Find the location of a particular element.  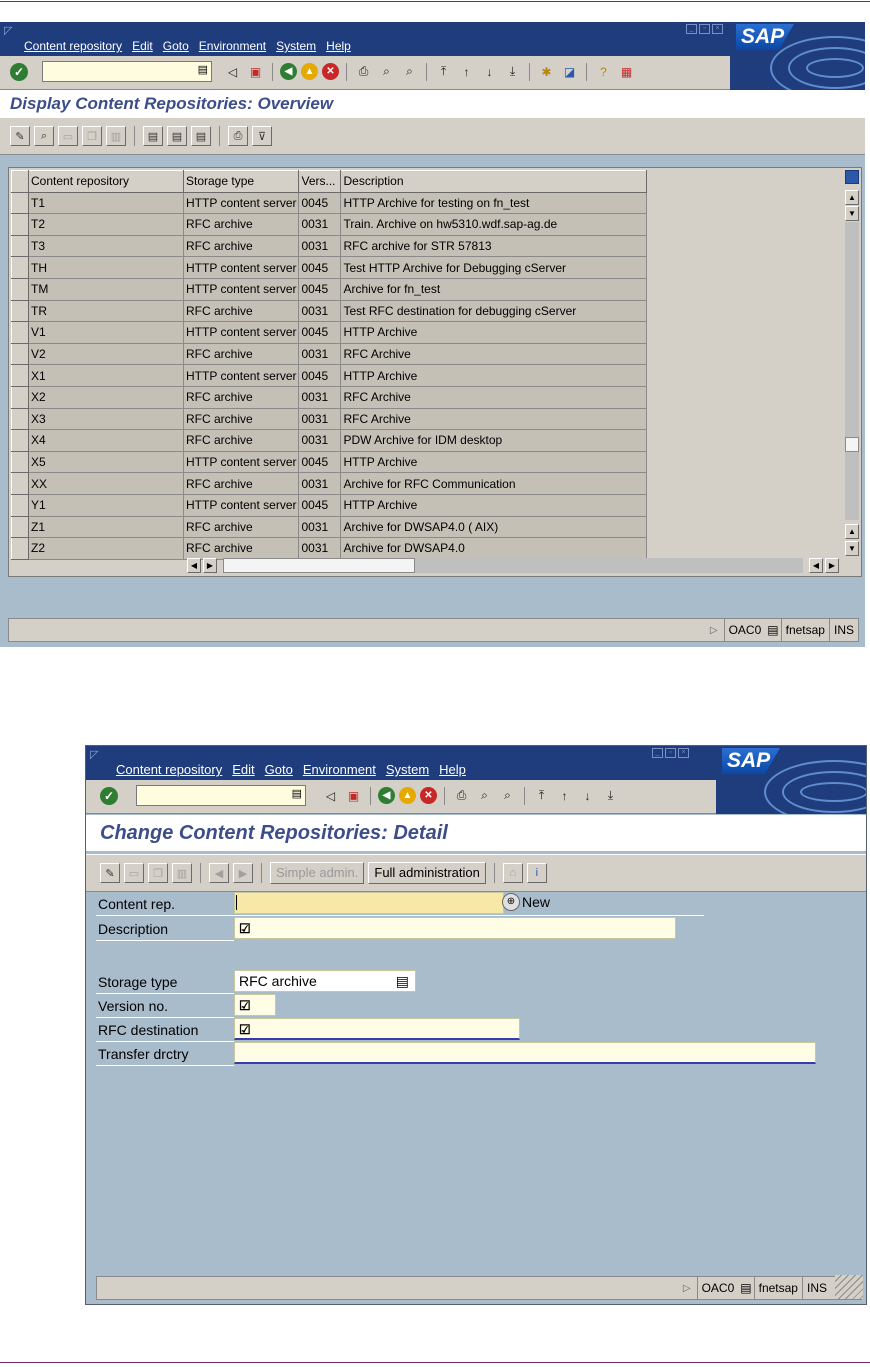

layout-menu-icon: ▦ is located at coordinates (626, 71).